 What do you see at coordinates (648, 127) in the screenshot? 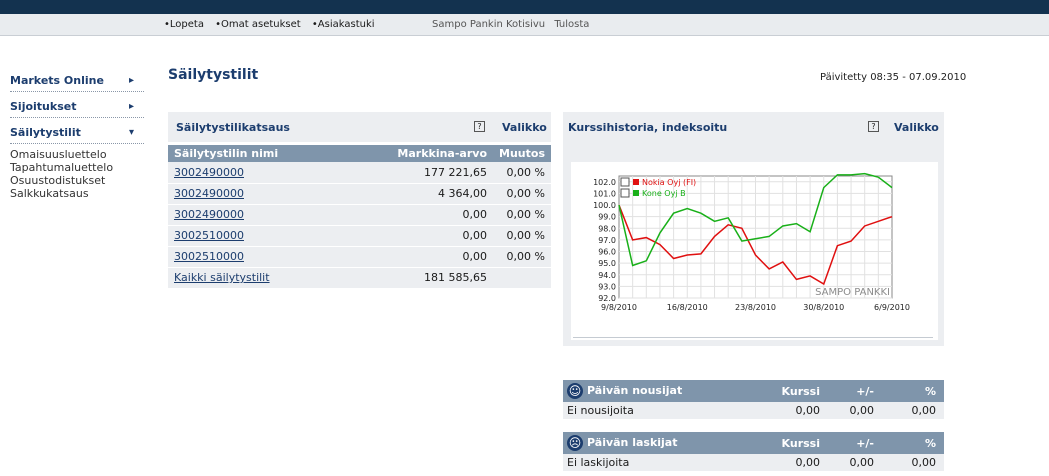
I see `history-panel-title: Kurssihistoria, indeksoitu` at bounding box center [648, 127].